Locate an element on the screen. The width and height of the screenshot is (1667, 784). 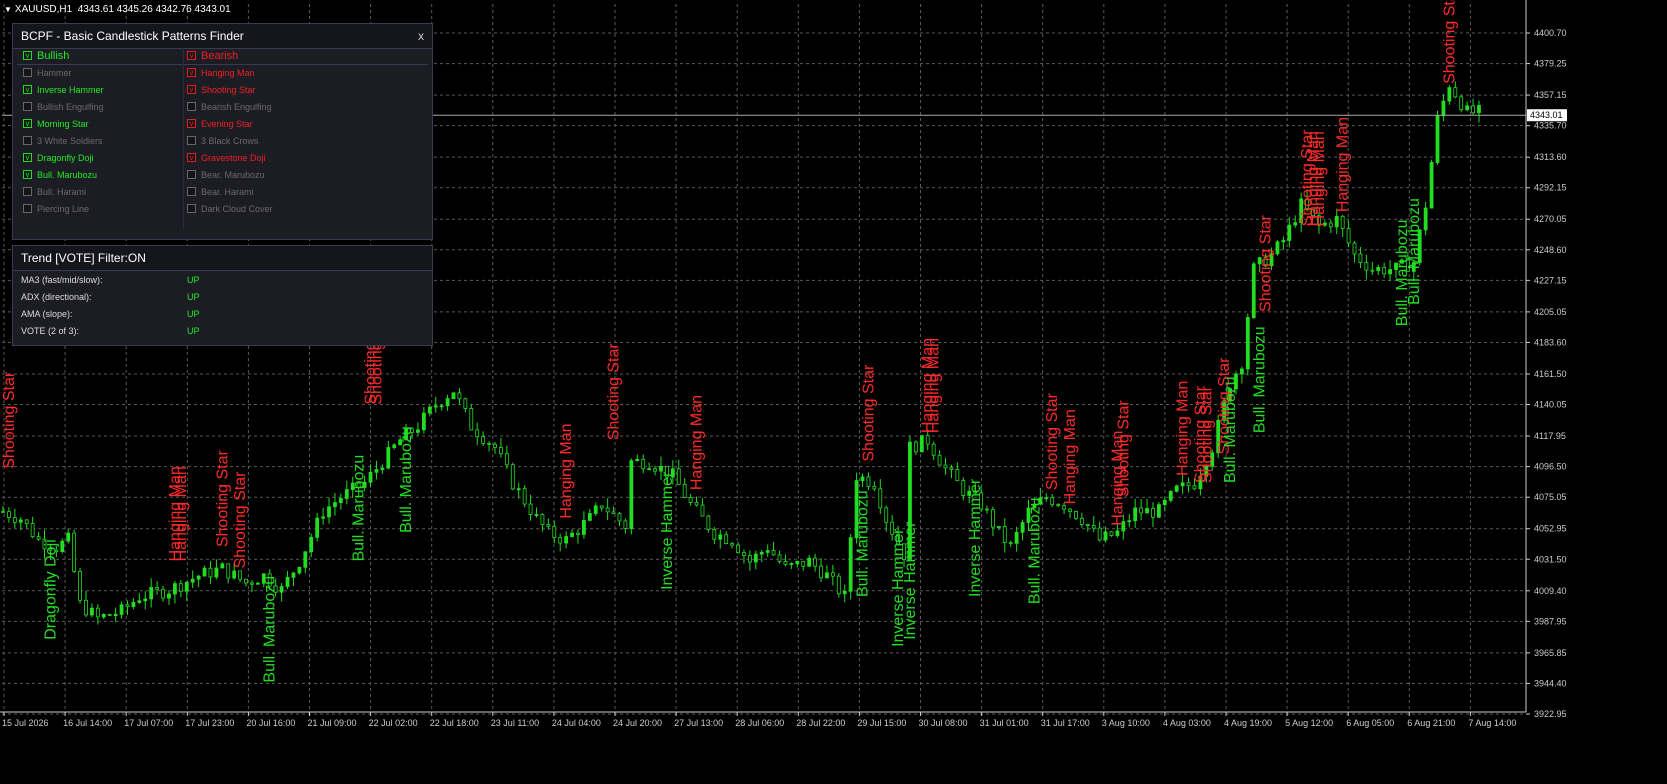
time-tick-label: 29 Jul 15:00 is located at coordinates (881, 723).